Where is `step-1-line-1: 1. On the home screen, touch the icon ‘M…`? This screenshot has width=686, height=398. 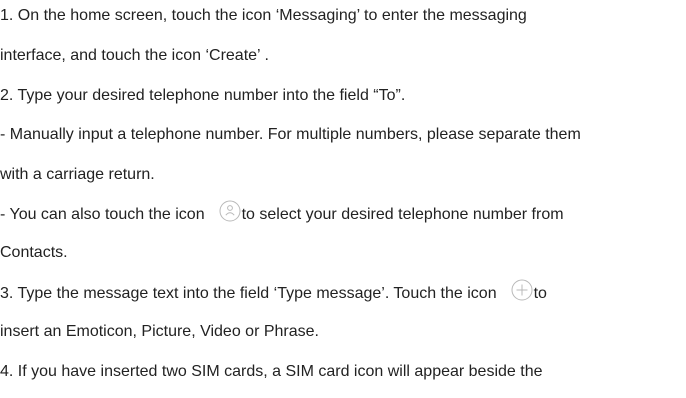 step-1-line-1: 1. On the home screen, touch the icon ‘M… is located at coordinates (263, 15).